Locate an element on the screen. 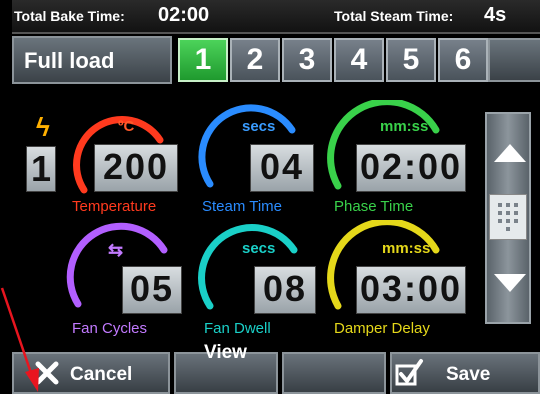 The image size is (540, 394). view-button: View is located at coordinates (226, 368).